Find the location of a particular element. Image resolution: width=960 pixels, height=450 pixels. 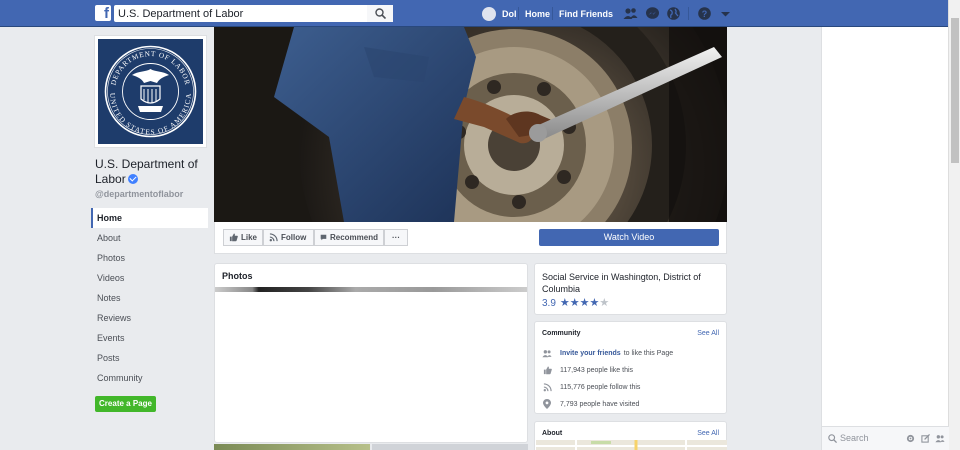

likes-count-row: 117,943 people like this is located at coordinates (587, 370).